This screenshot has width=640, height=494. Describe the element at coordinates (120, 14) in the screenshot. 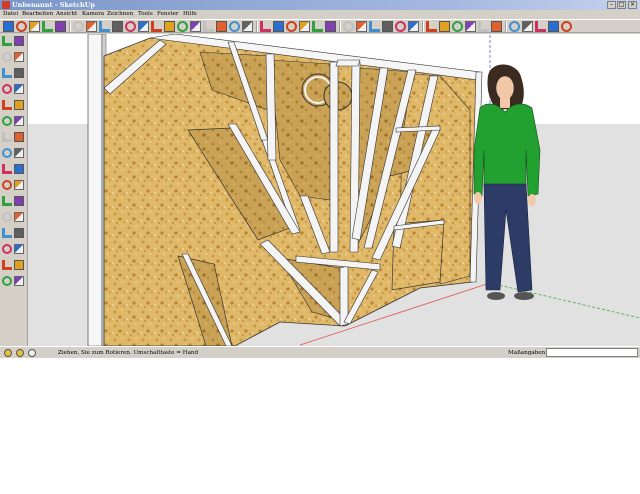

I see `menu-zeichnen: Zeichnen` at that location.